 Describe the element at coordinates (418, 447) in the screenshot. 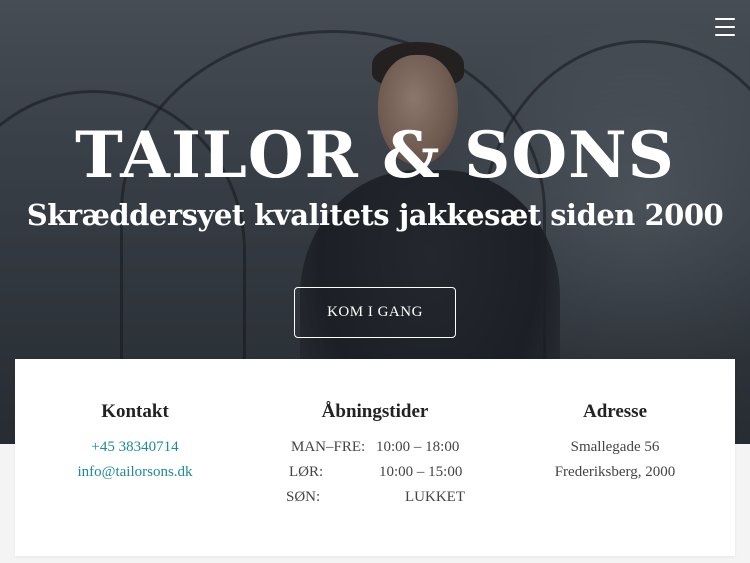

I see `hours-time: 10:00 – 18:00` at that location.